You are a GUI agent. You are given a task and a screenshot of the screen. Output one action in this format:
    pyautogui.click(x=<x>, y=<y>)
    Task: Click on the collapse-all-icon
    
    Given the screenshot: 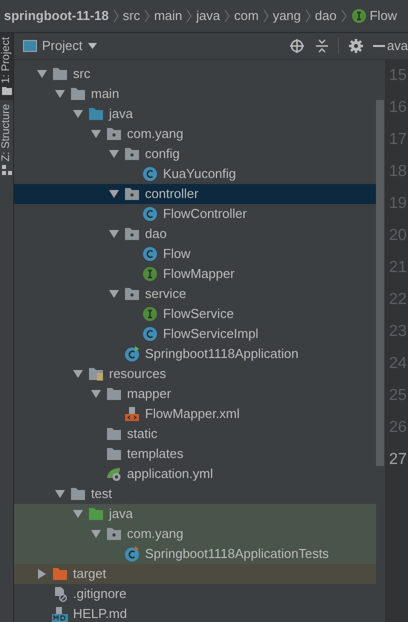 What is the action you would take?
    pyautogui.click(x=322, y=46)
    